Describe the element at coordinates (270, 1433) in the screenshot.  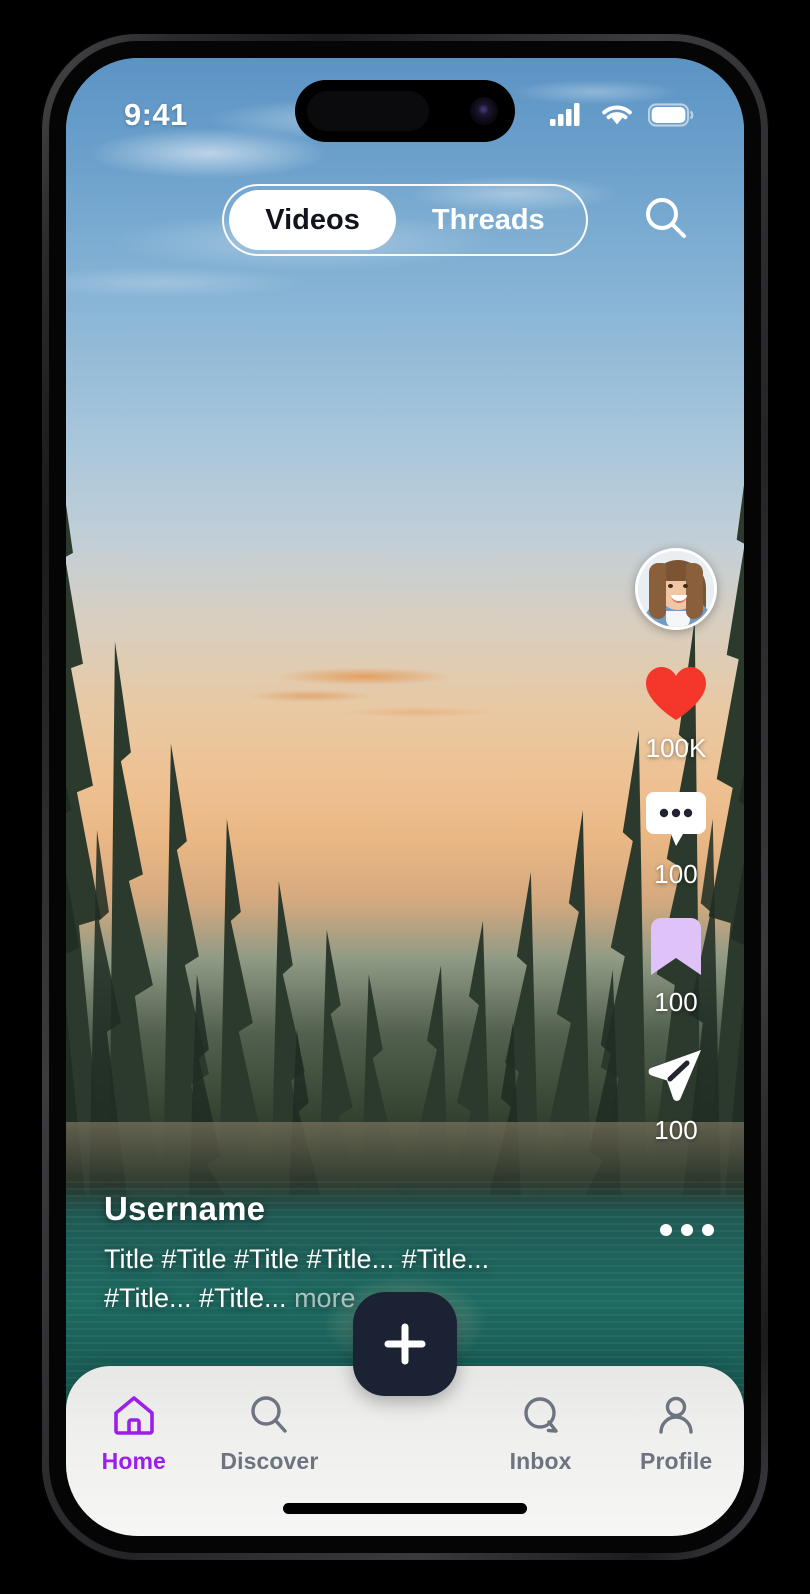
I see `nav-item-discover: Discover` at that location.